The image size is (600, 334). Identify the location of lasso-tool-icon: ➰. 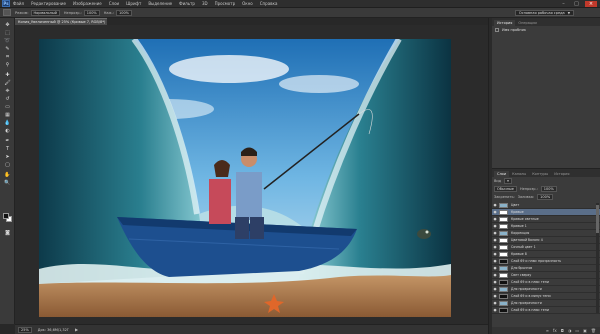
(7, 41).